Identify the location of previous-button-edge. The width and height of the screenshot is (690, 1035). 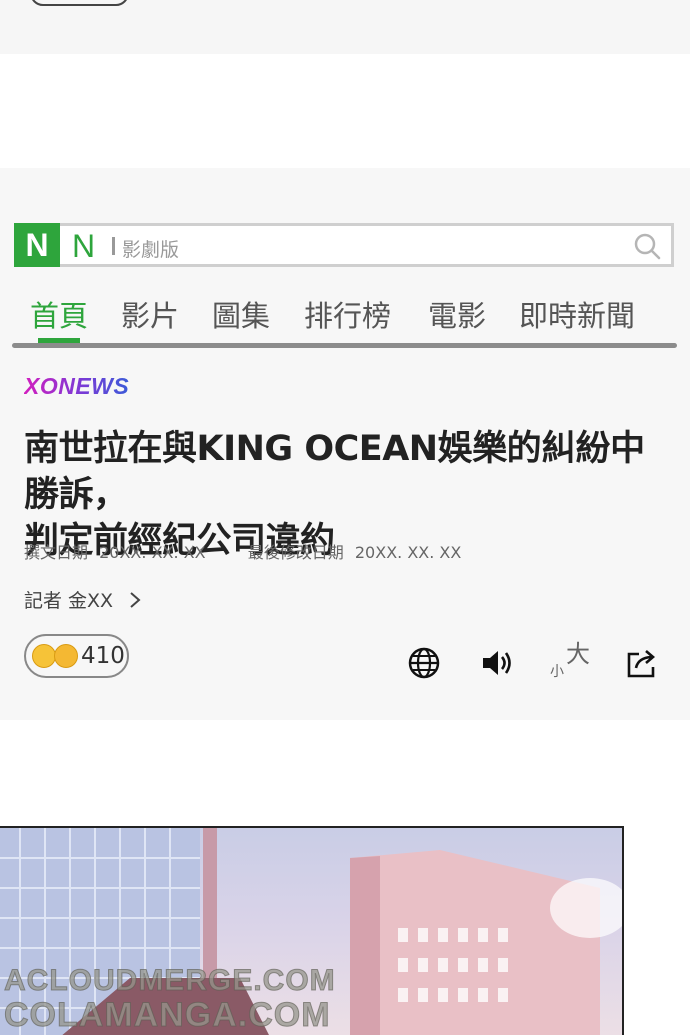
(79, 3).